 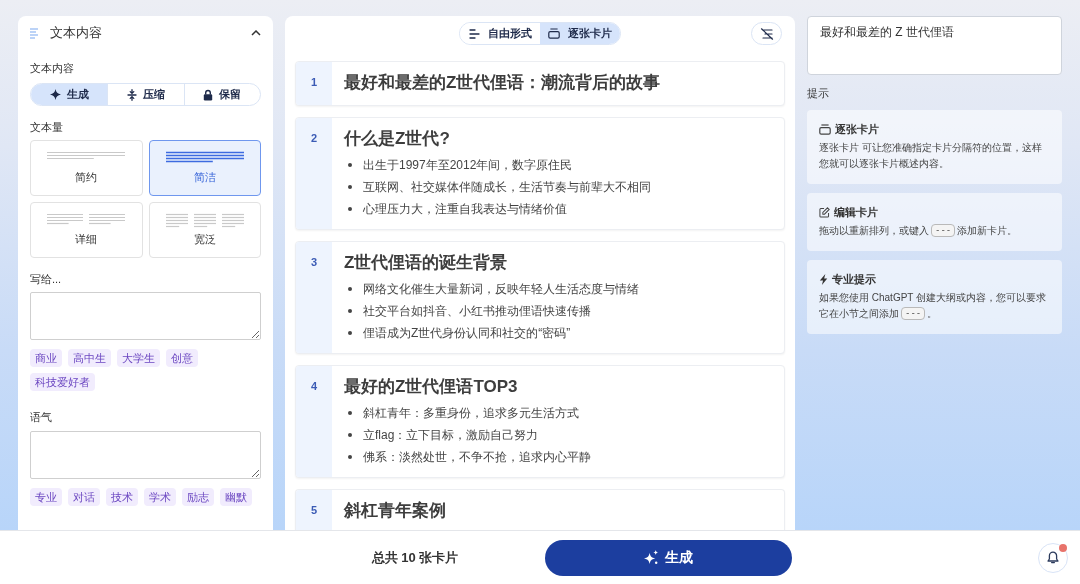 What do you see at coordinates (451, 435) in the screenshot?
I see `bullet-text: 立flag：立下目标，激励自己努力` at bounding box center [451, 435].